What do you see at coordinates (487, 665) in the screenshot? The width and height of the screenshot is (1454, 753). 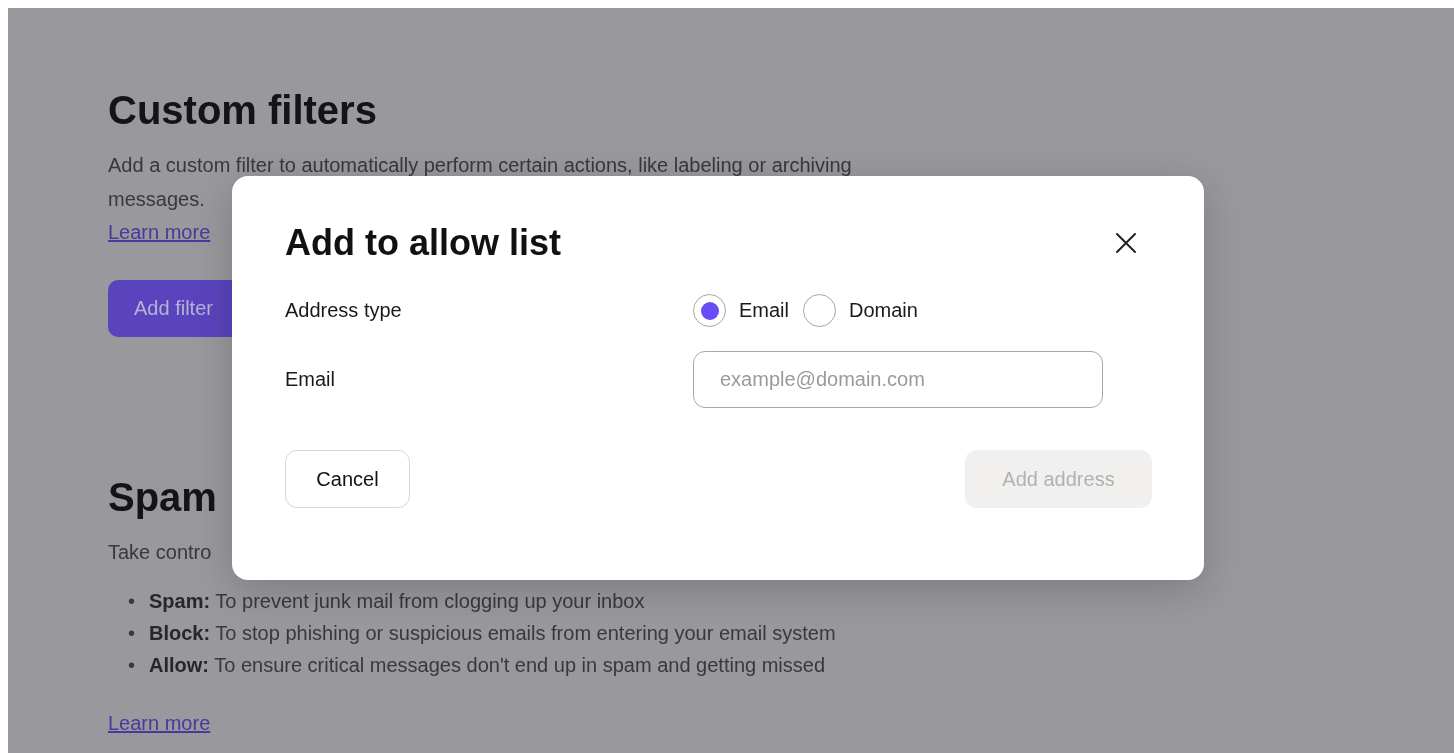 I see `bullet-item: Allow: To ensure critical messages don't end up in spam and getting missed` at bounding box center [487, 665].